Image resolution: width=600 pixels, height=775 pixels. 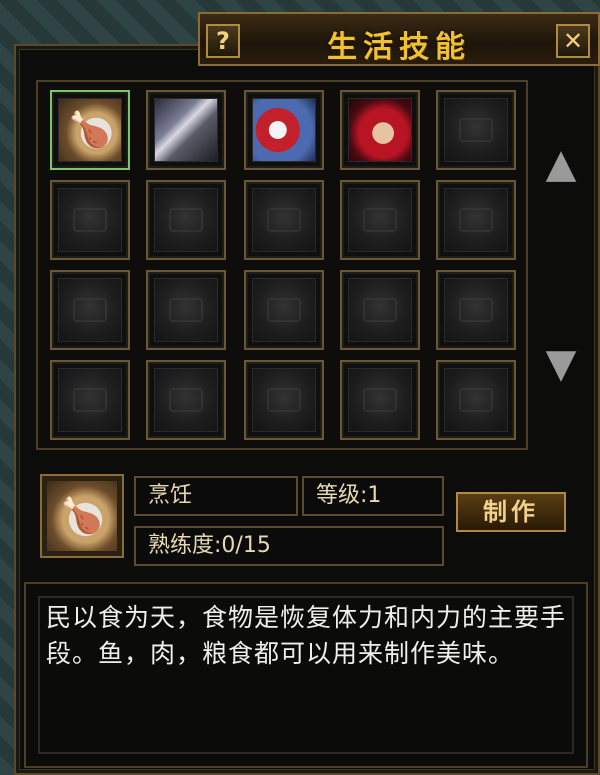 I want to click on scroll-icon, so click(x=284, y=130).